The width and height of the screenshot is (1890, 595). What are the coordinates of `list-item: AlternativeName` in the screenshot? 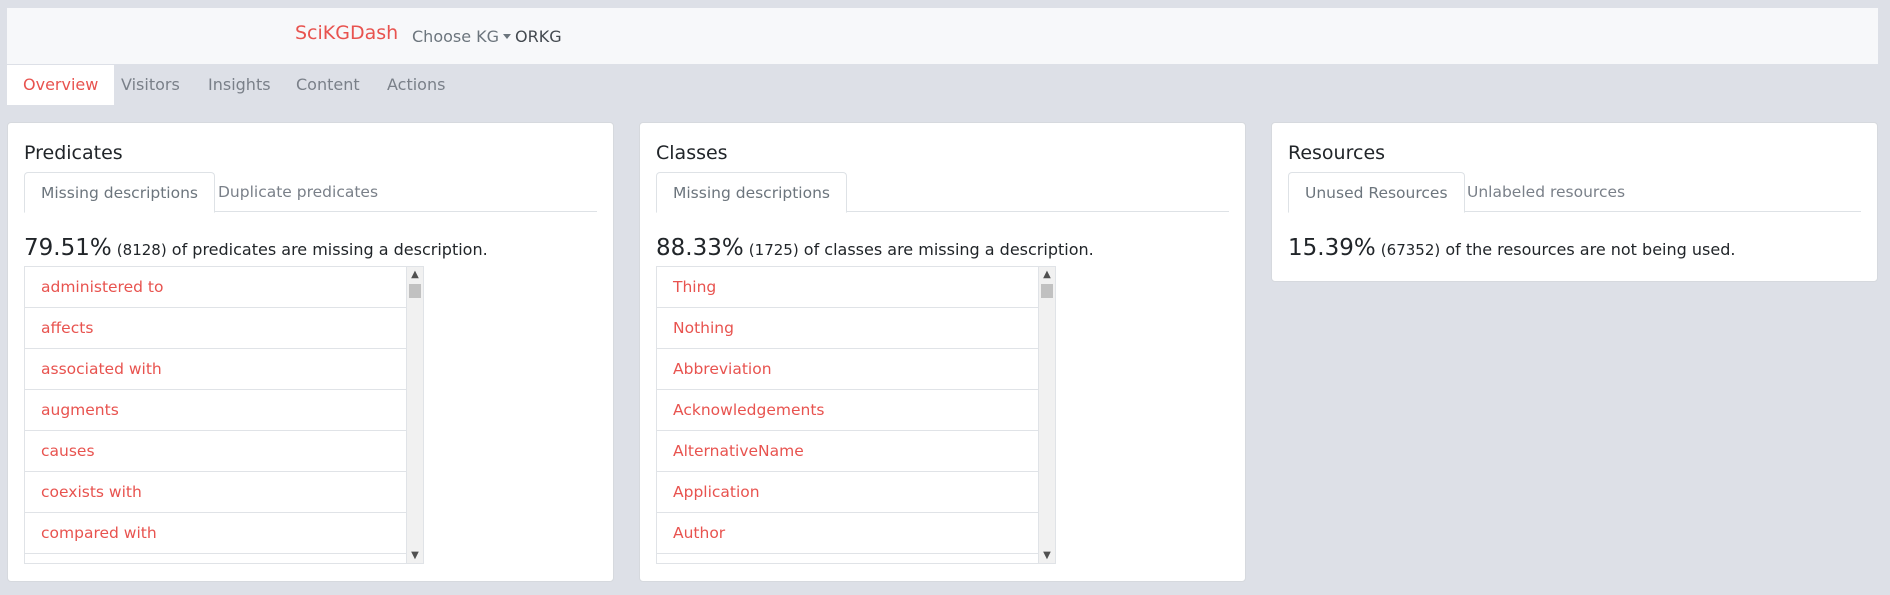 It's located at (848, 451).